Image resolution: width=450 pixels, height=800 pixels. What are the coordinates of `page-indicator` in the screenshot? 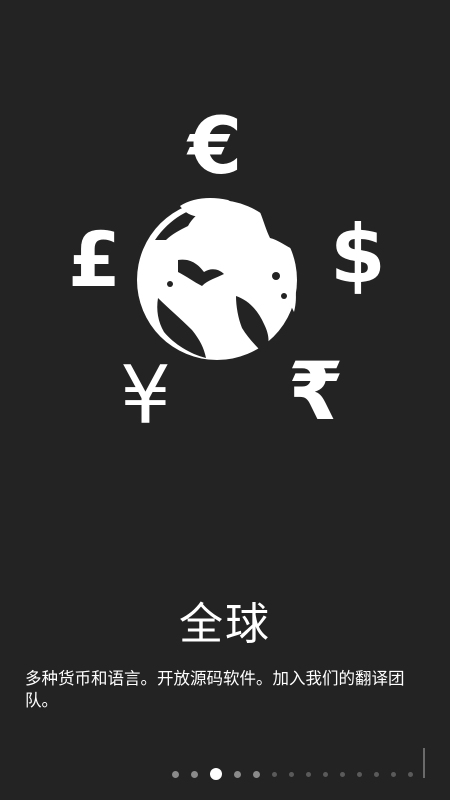 It's located at (298, 774).